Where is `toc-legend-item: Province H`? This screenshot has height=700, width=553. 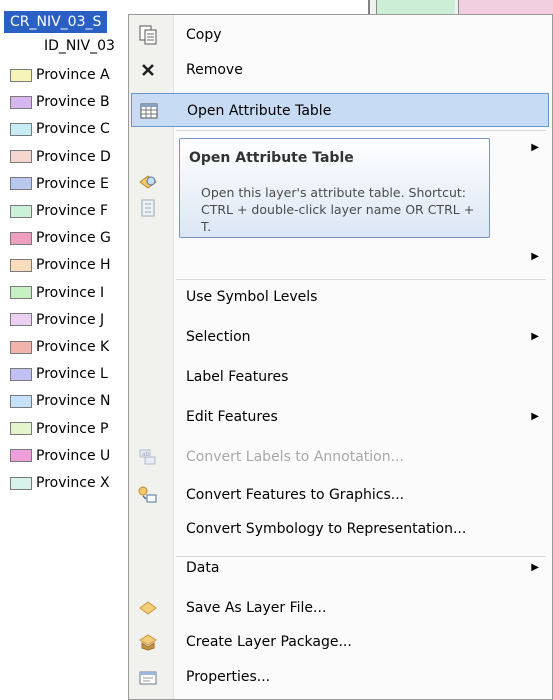 toc-legend-item: Province H is located at coordinates (60, 265).